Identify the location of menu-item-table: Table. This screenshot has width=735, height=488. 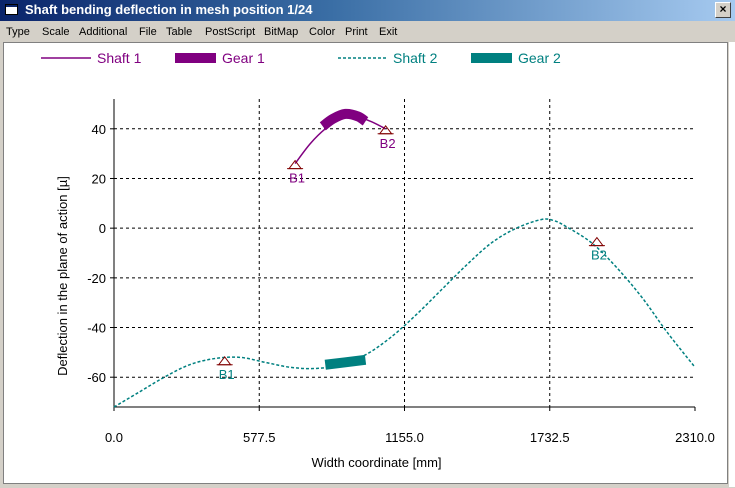
(179, 32).